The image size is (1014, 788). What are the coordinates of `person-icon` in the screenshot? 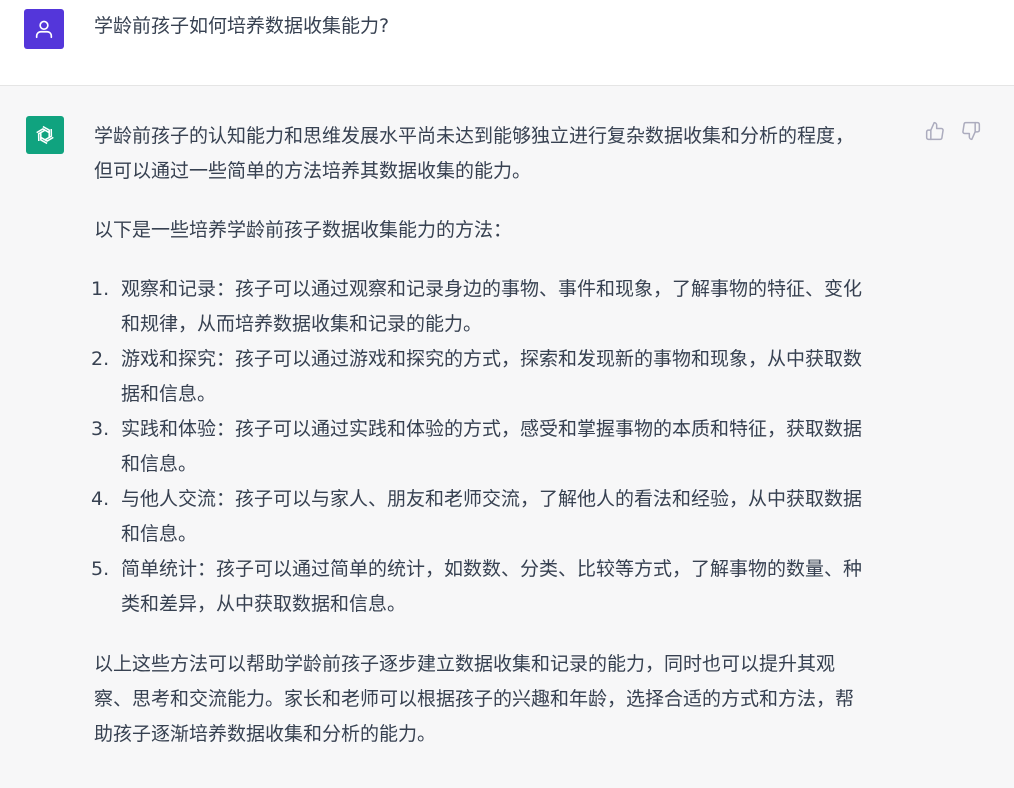 It's located at (44, 29).